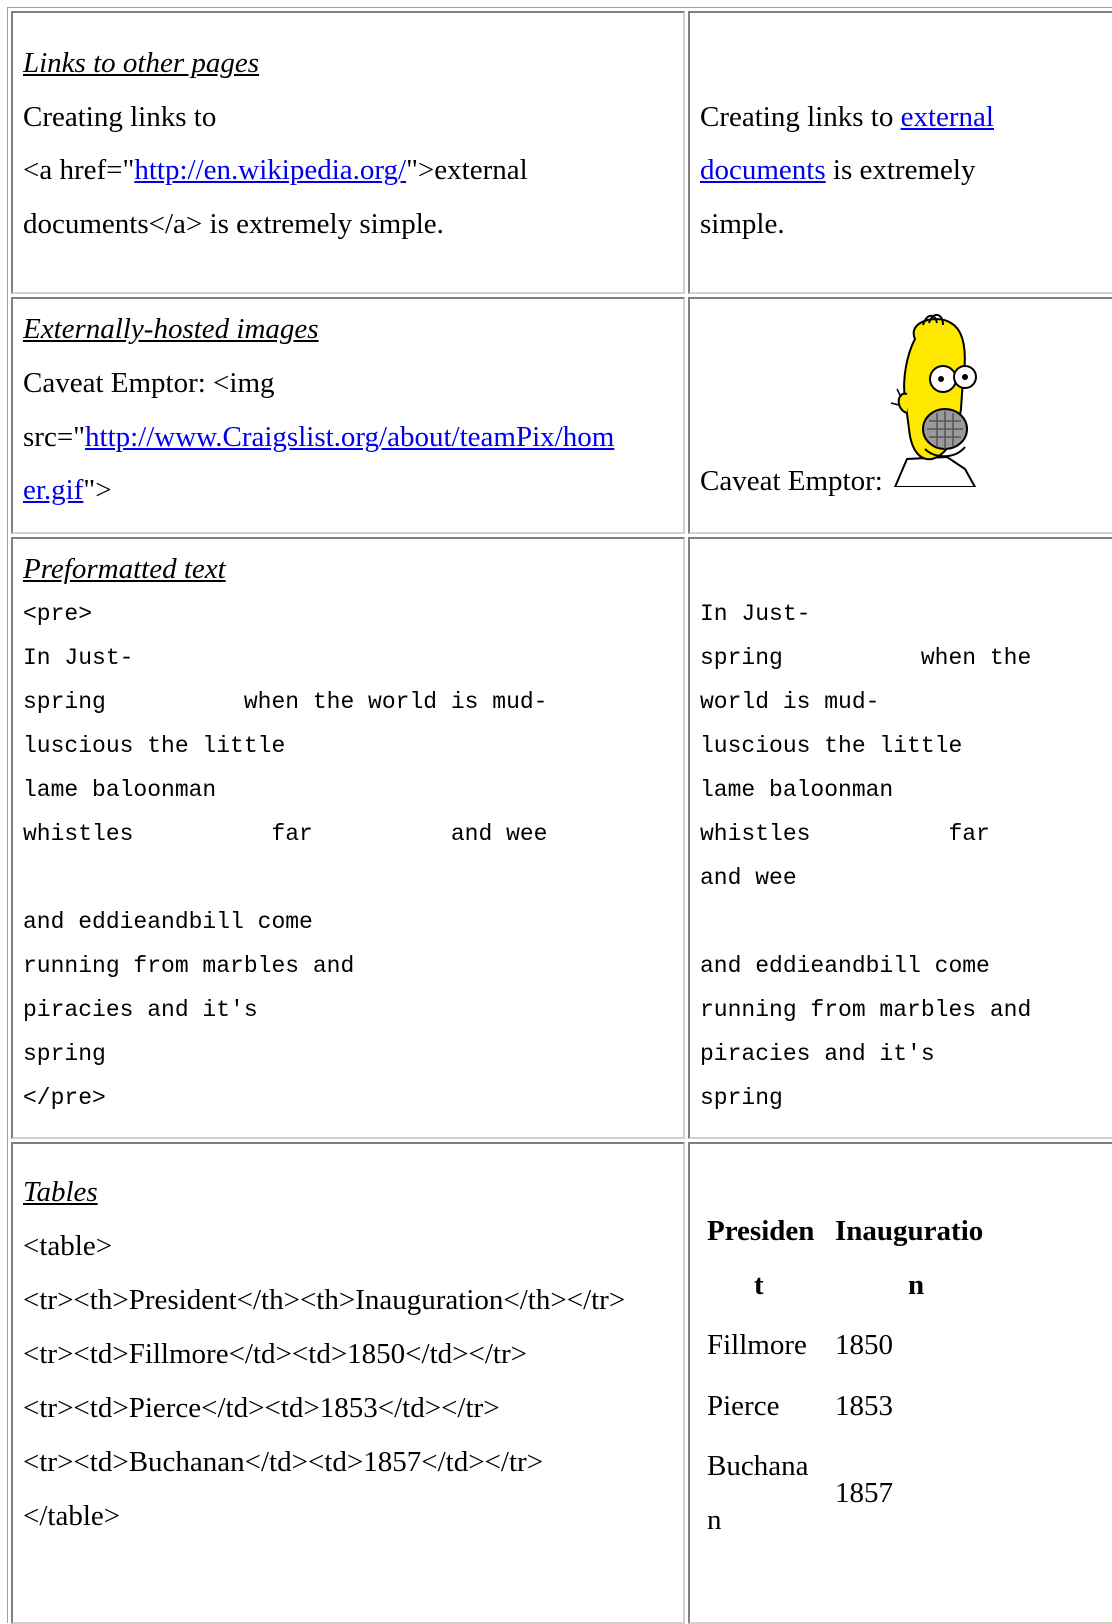  What do you see at coordinates (141, 63) in the screenshot?
I see `links-heading: Links to other pages` at bounding box center [141, 63].